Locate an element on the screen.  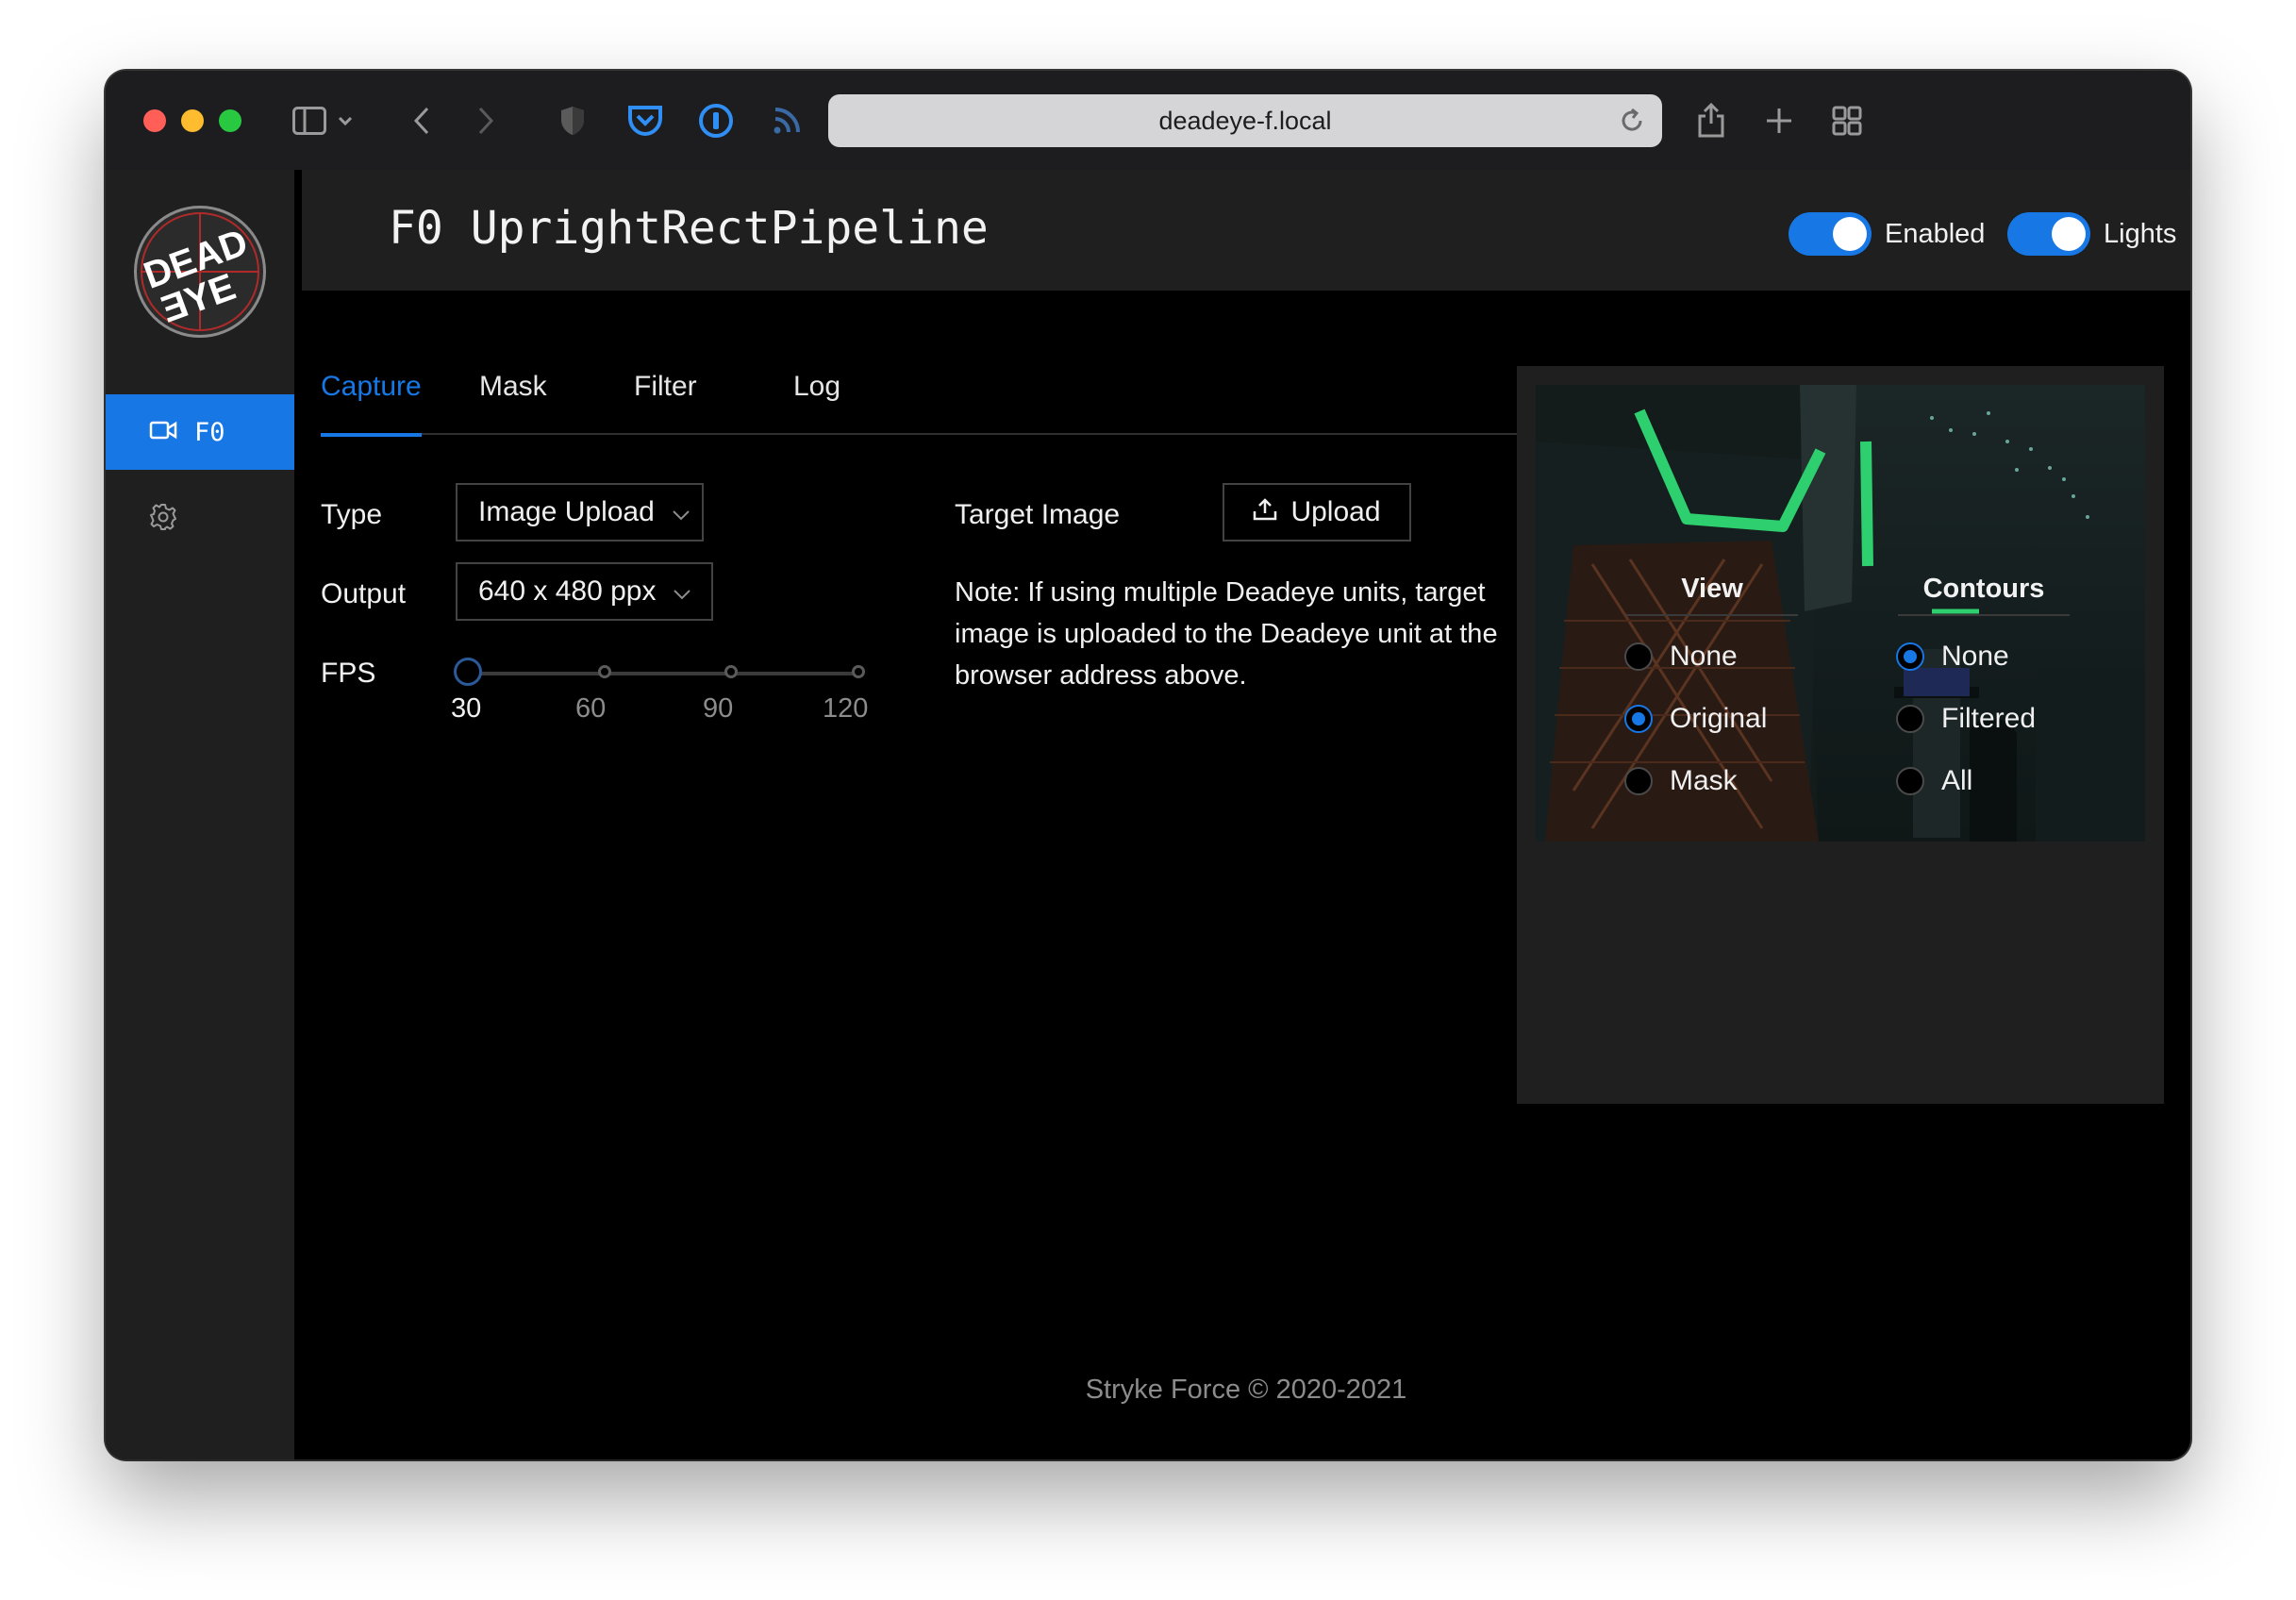
tab-log: Log is located at coordinates (816, 399).